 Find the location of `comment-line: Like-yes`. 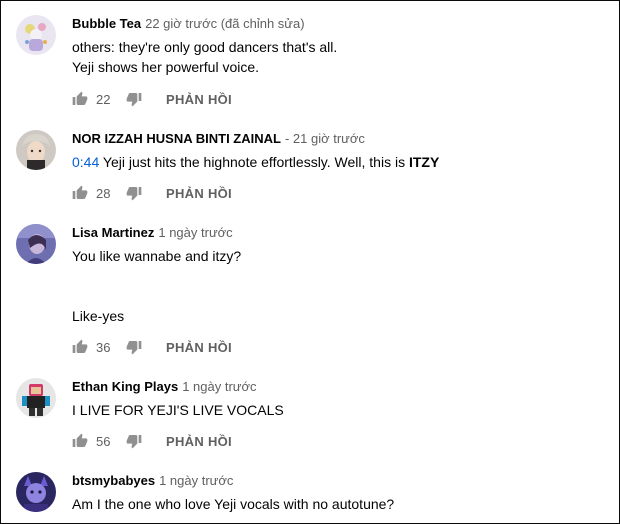

comment-line: Like-yes is located at coordinates (98, 316).